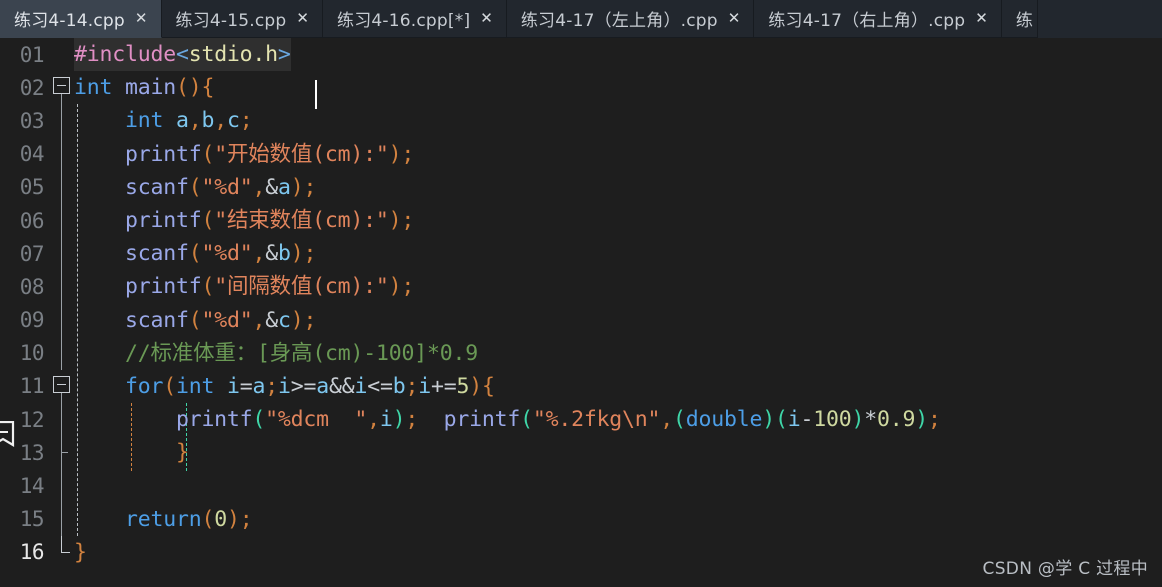 The image size is (1162, 587). I want to click on editor-tab-6: 练, so click(1020, 19).